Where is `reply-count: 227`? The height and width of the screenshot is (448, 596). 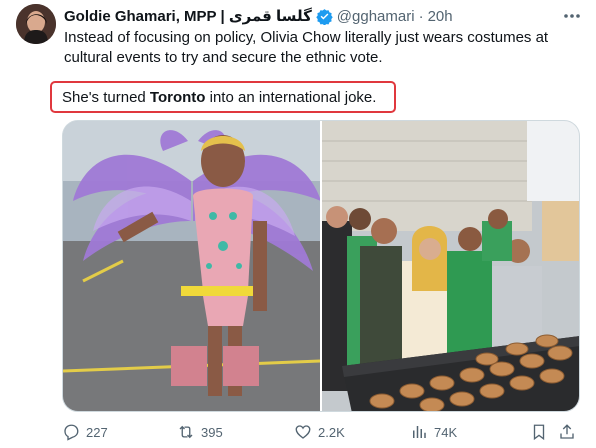
reply-count: 227 is located at coordinates (97, 432).